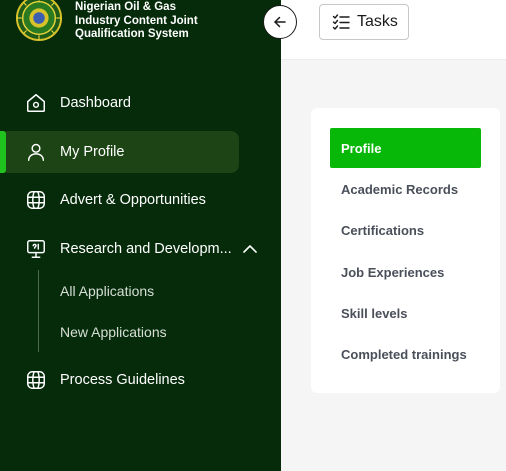  I want to click on tab-certifications: Certifications, so click(405, 230).